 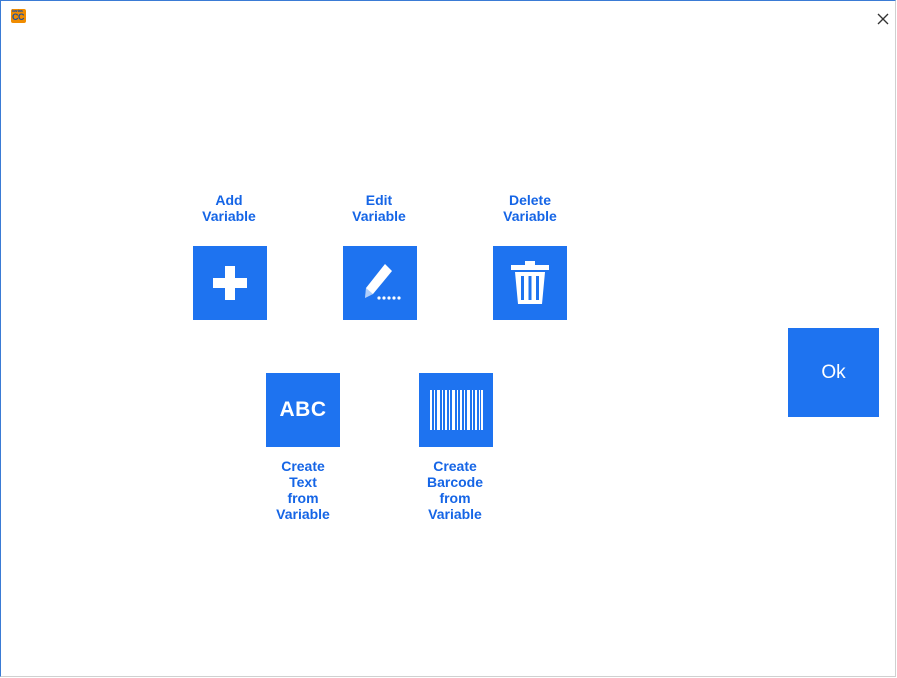 I want to click on app-logo: bartas CC, so click(x=18, y=16).